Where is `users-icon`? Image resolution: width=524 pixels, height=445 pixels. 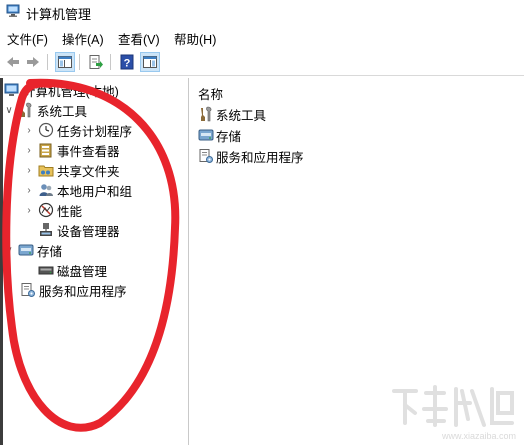 users-icon is located at coordinates (46, 190).